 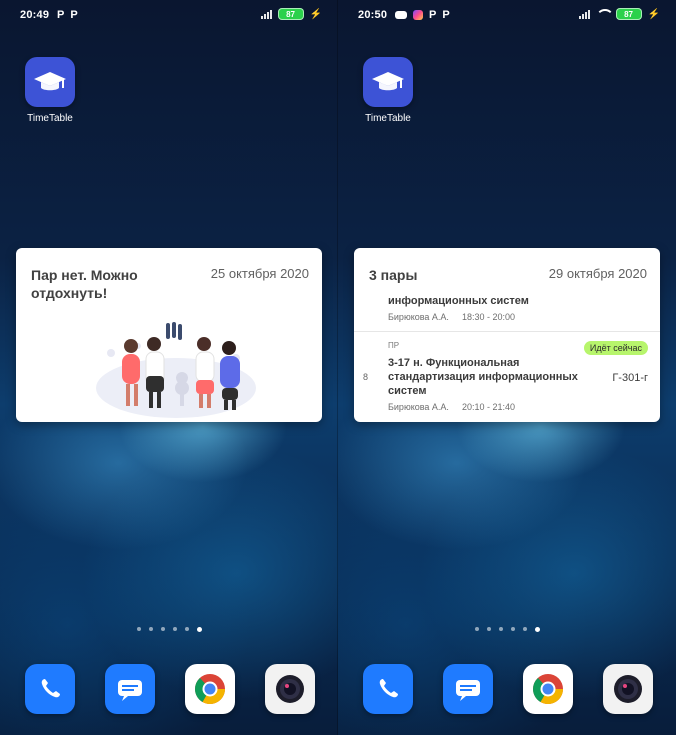 What do you see at coordinates (84, 284) in the screenshot?
I see `widget-title: Пар нет. Можно отдохнуть!` at bounding box center [84, 284].